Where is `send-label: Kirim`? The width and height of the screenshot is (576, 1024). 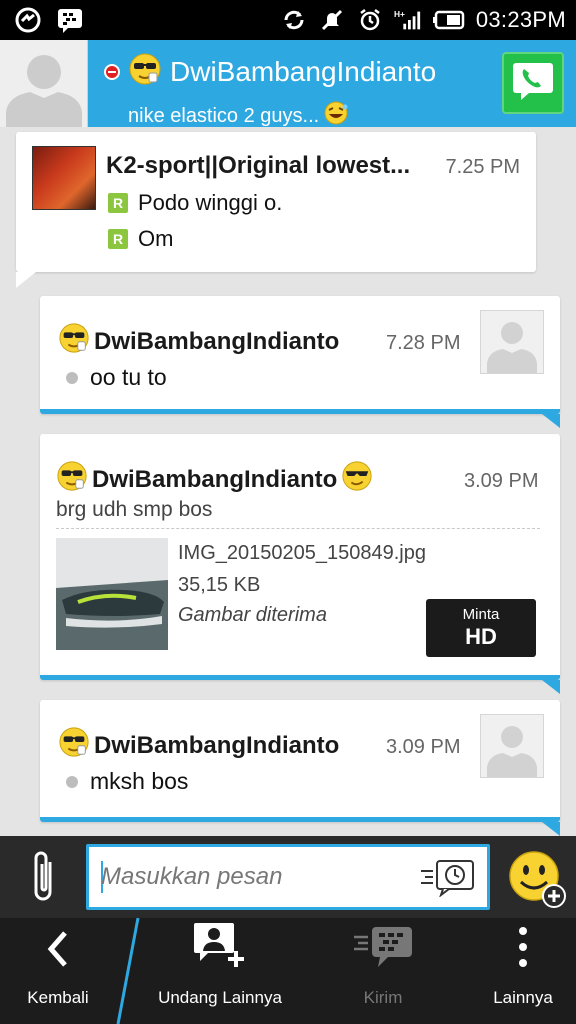 send-label: Kirim is located at coordinates (383, 997).